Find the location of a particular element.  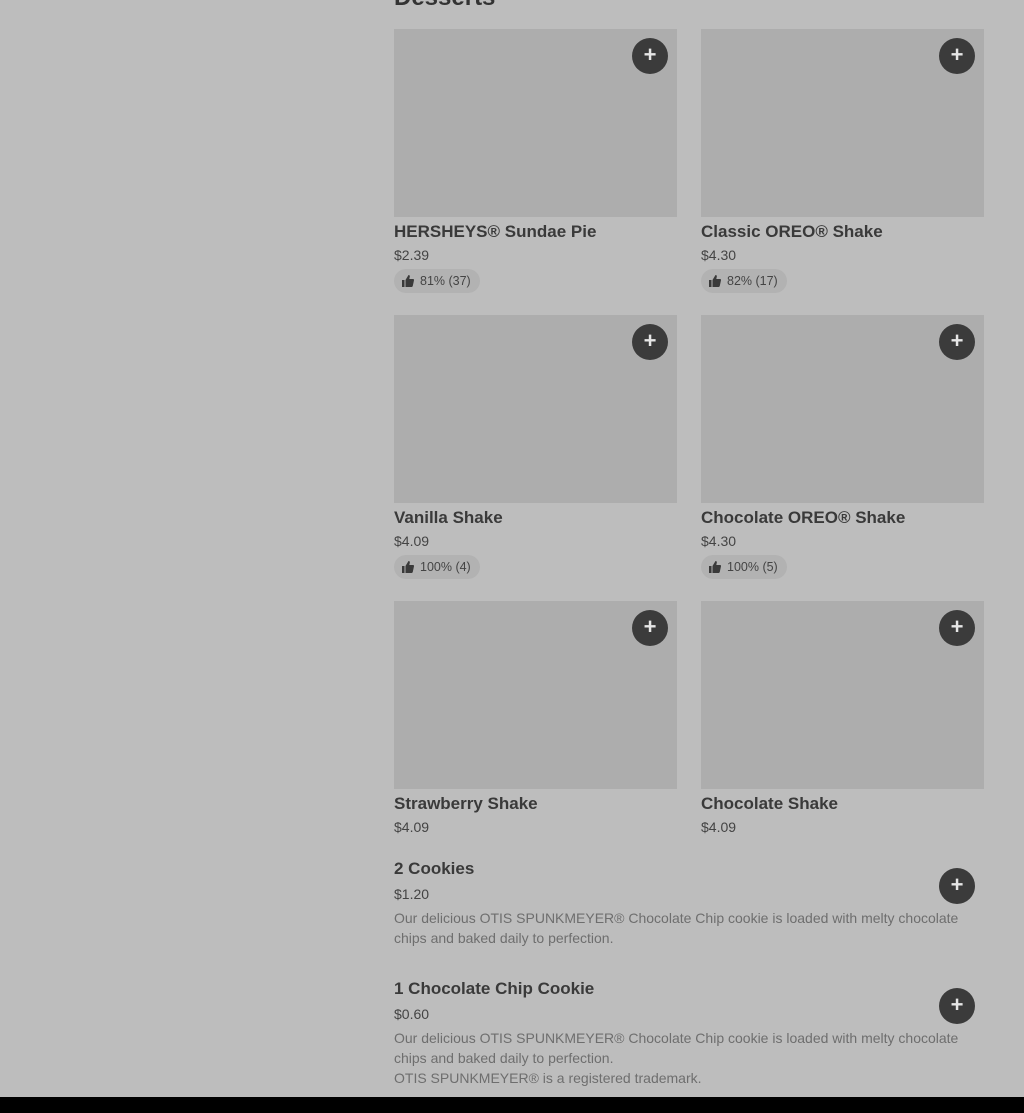

rating-text: 82% (17) is located at coordinates (752, 281).